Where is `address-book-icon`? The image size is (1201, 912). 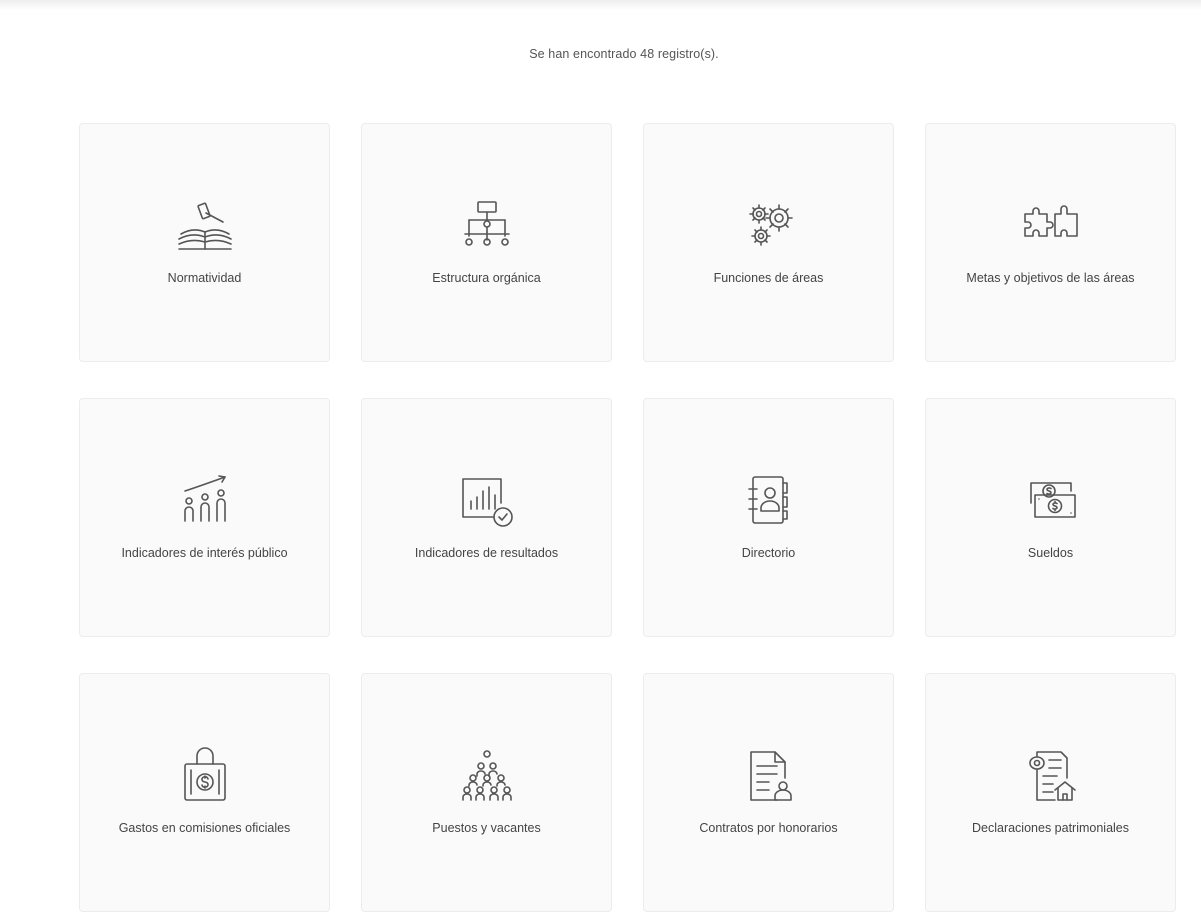 address-book-icon is located at coordinates (769, 501).